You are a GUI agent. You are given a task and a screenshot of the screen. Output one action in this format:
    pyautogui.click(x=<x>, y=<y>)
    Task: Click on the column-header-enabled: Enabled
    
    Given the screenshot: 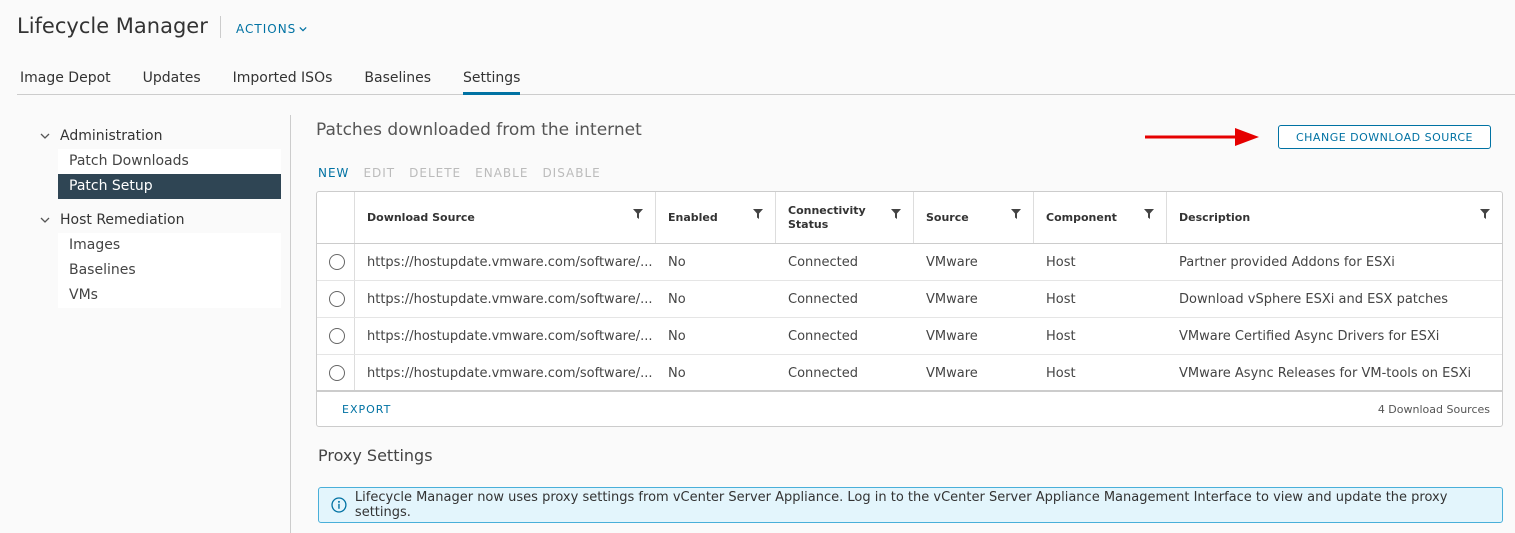 What is the action you would take?
    pyautogui.click(x=716, y=217)
    